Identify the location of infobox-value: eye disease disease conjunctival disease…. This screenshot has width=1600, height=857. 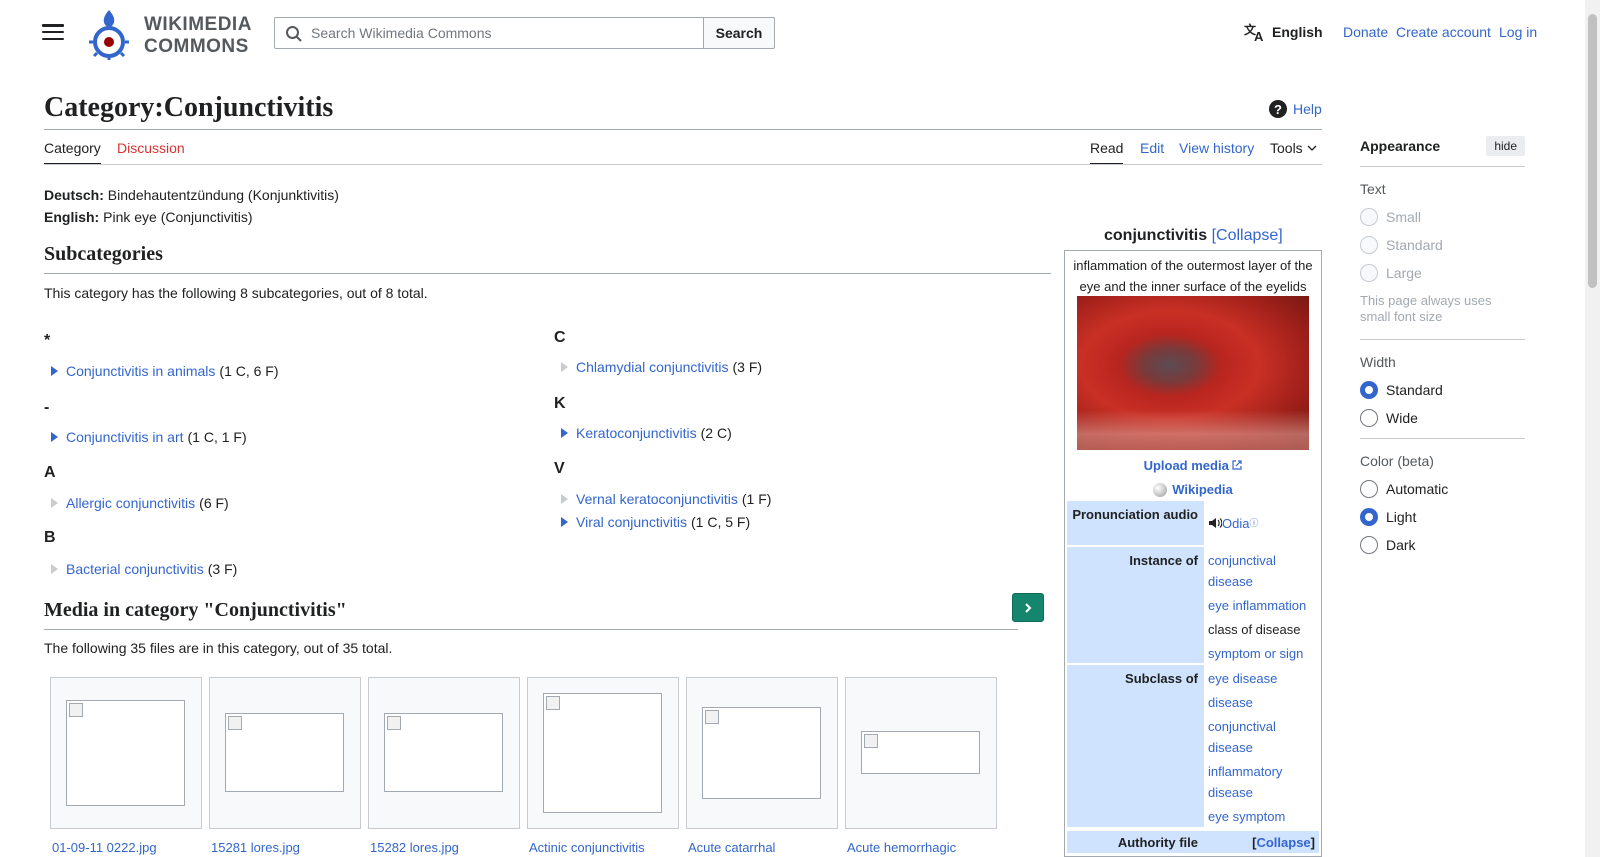
(1261, 746).